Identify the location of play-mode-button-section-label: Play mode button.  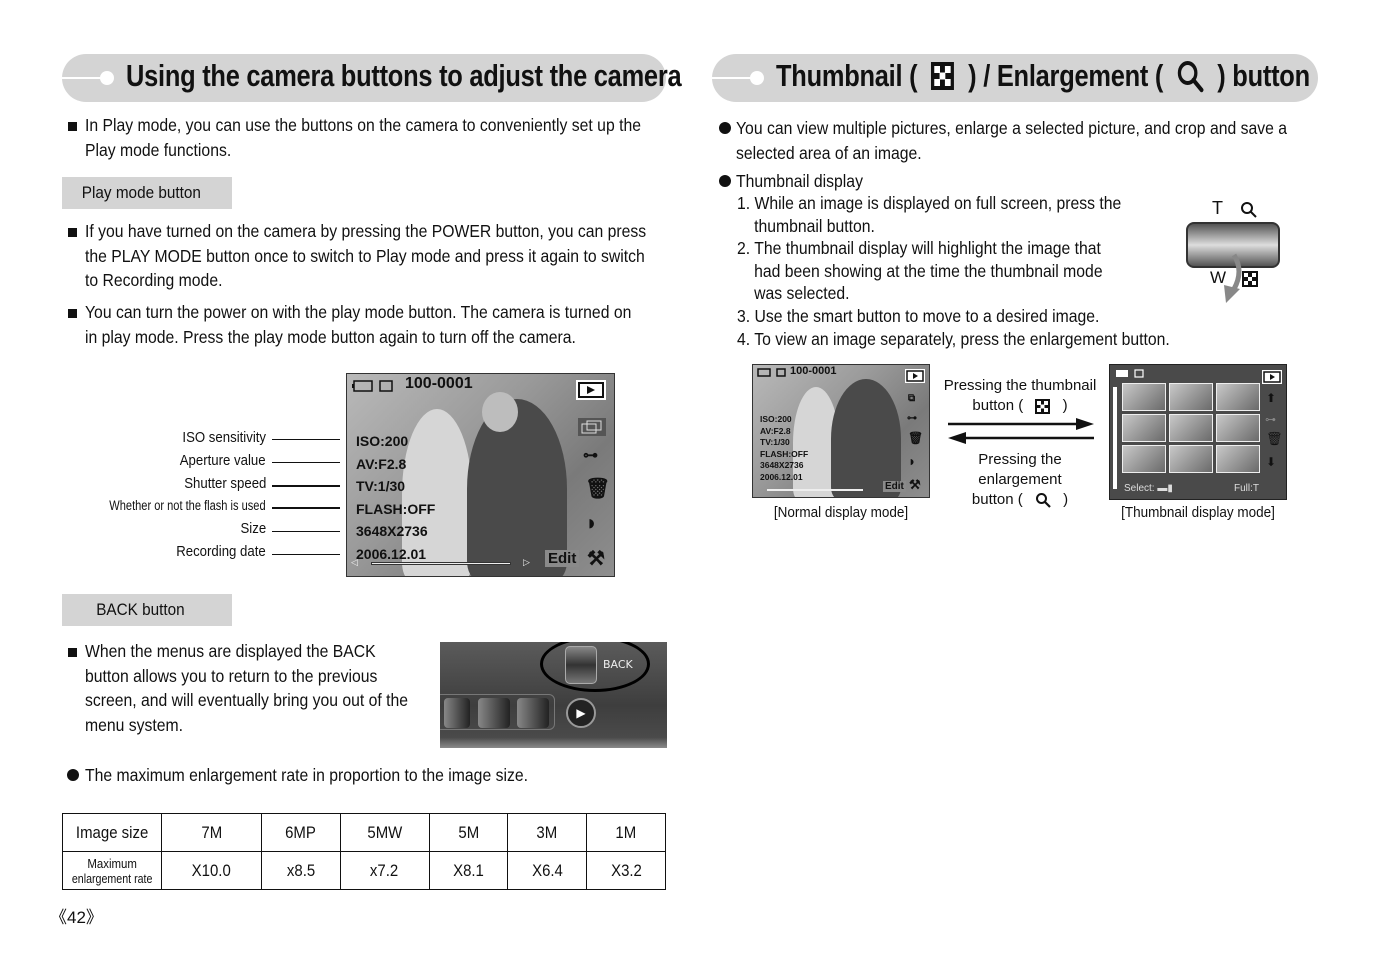
(147, 193).